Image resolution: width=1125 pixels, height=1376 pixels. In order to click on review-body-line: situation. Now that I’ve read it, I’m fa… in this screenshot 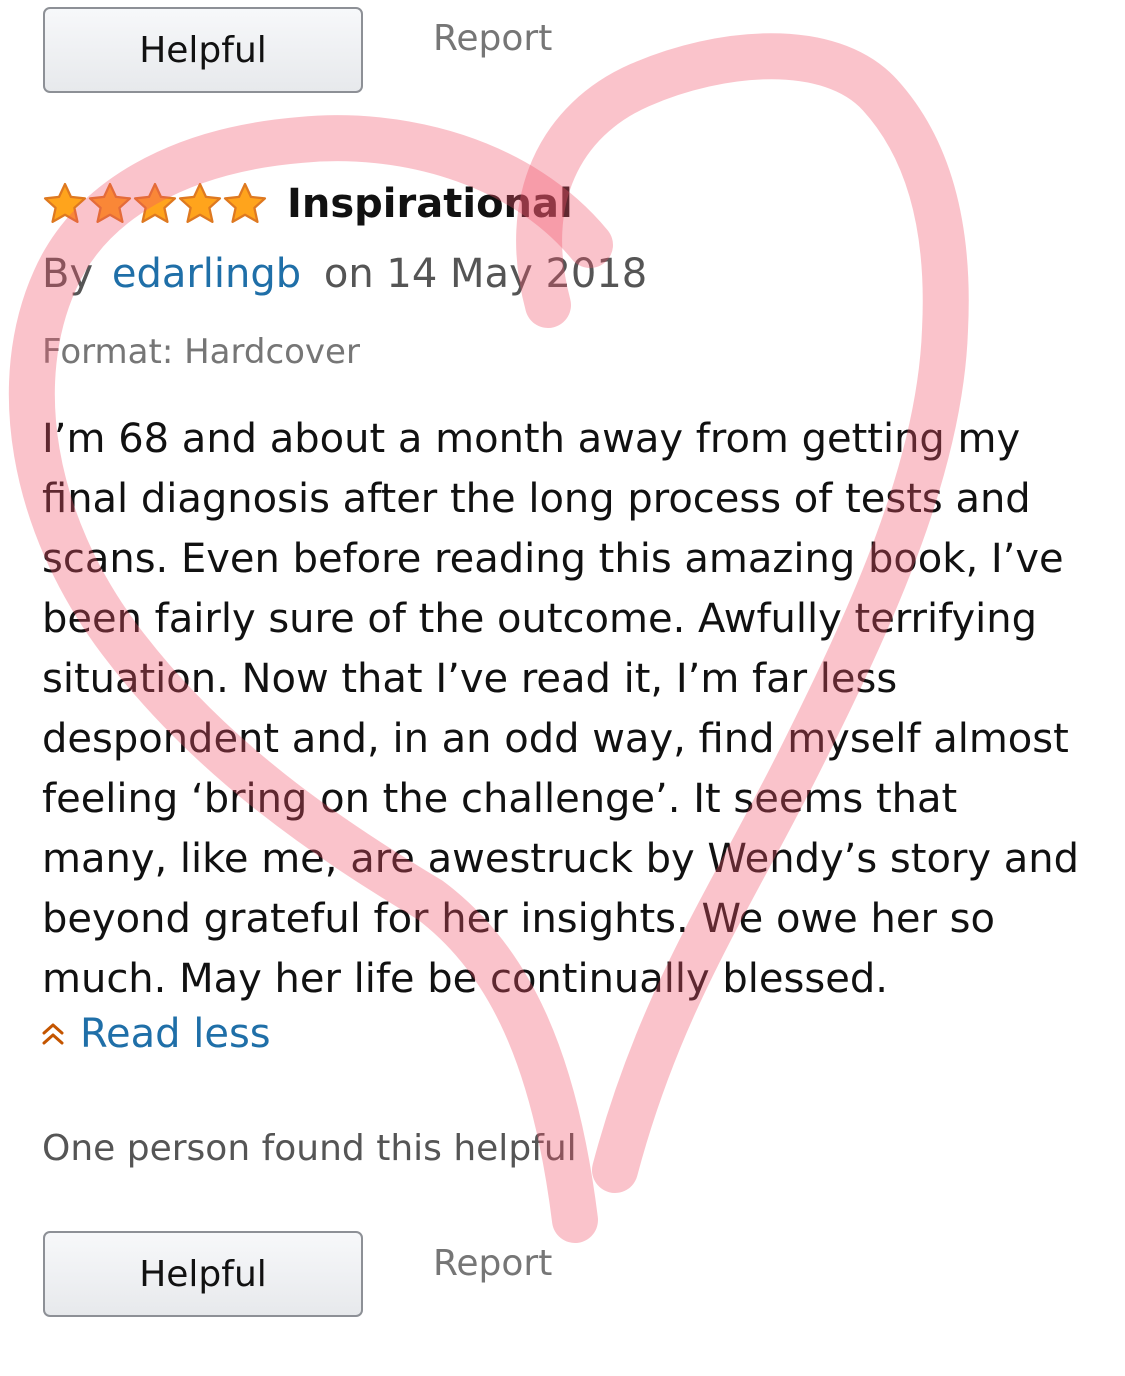, I will do `click(470, 679)`.